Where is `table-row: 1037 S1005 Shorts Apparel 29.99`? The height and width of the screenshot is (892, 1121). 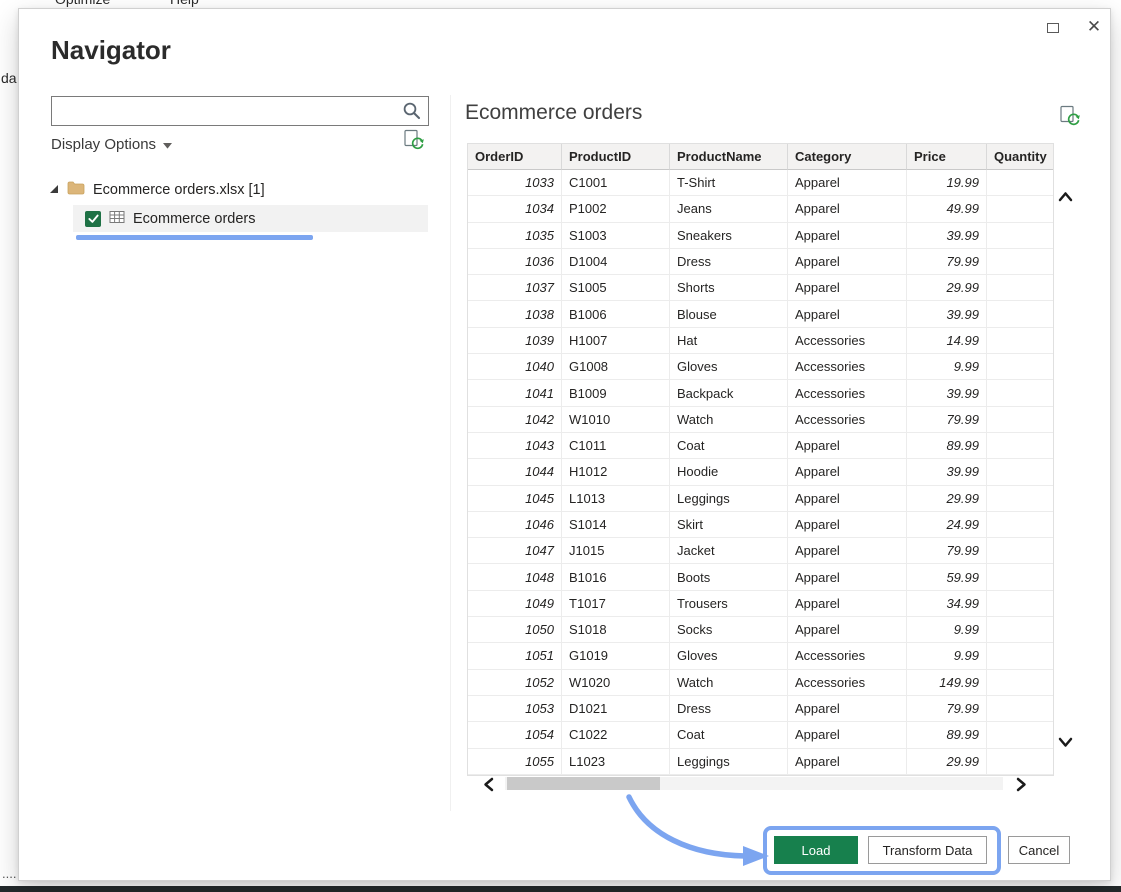
table-row: 1037 S1005 Shorts Apparel 29.99 is located at coordinates (760, 288).